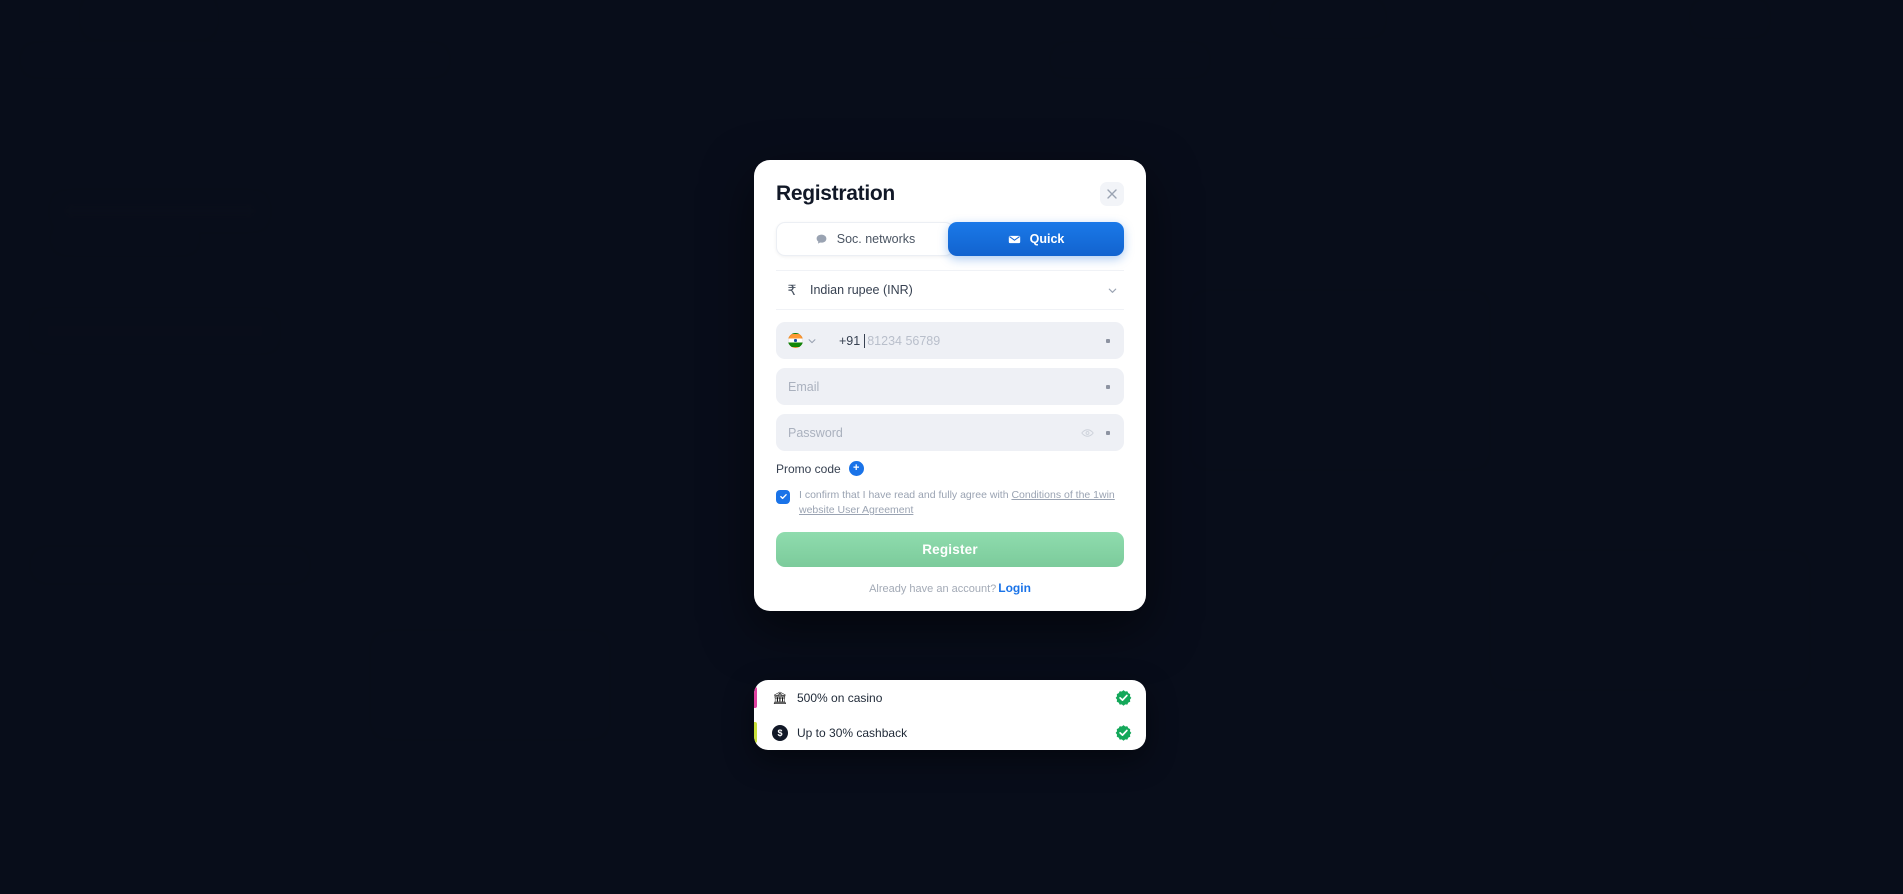 This screenshot has height=894, width=1903. I want to click on password-required-marker, so click(1108, 432).